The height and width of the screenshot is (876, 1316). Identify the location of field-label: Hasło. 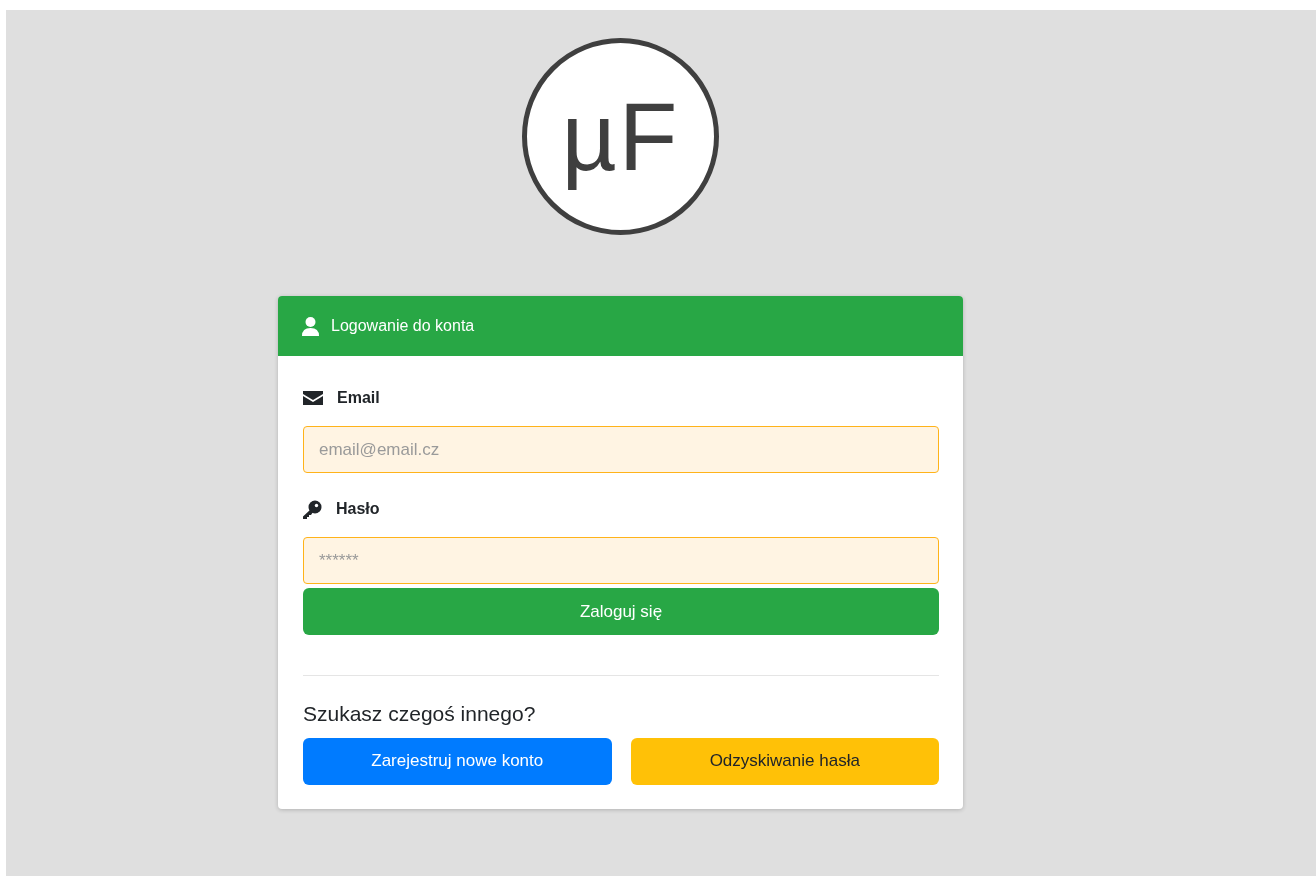
(358, 509).